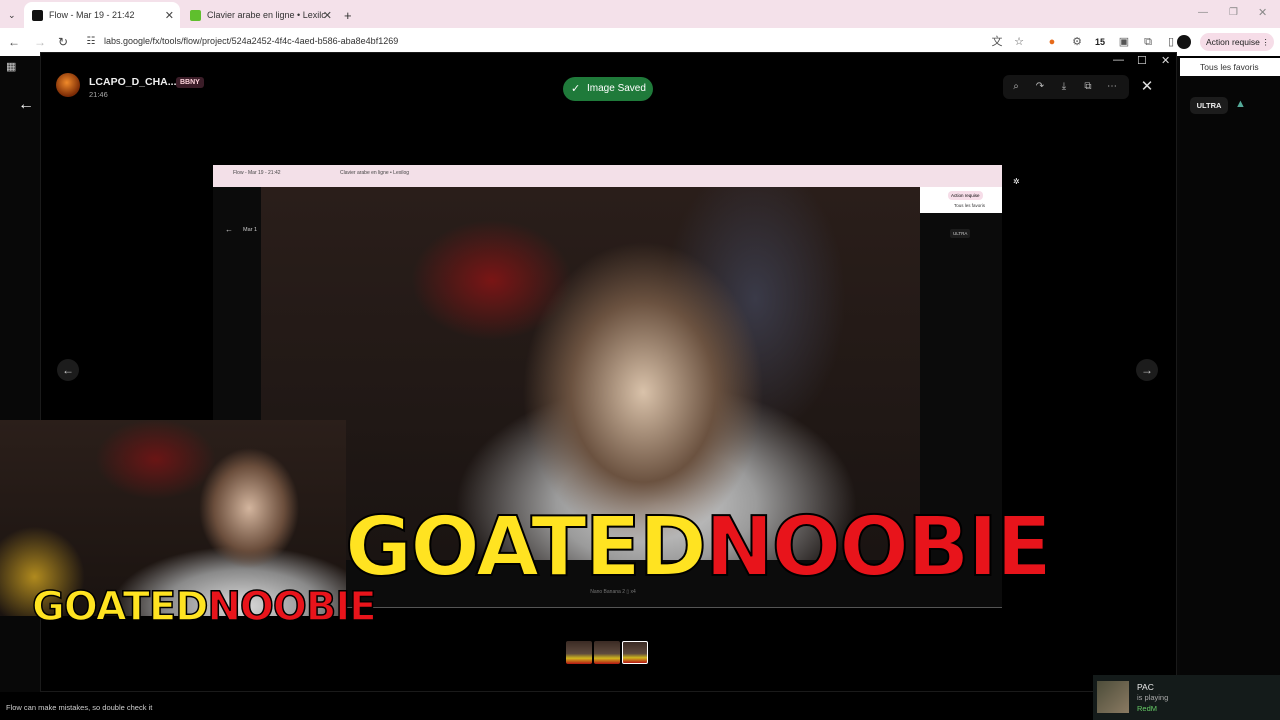 Image resolution: width=1280 pixels, height=720 pixels. Describe the element at coordinates (68, 85) in the screenshot. I see `avatar` at that location.